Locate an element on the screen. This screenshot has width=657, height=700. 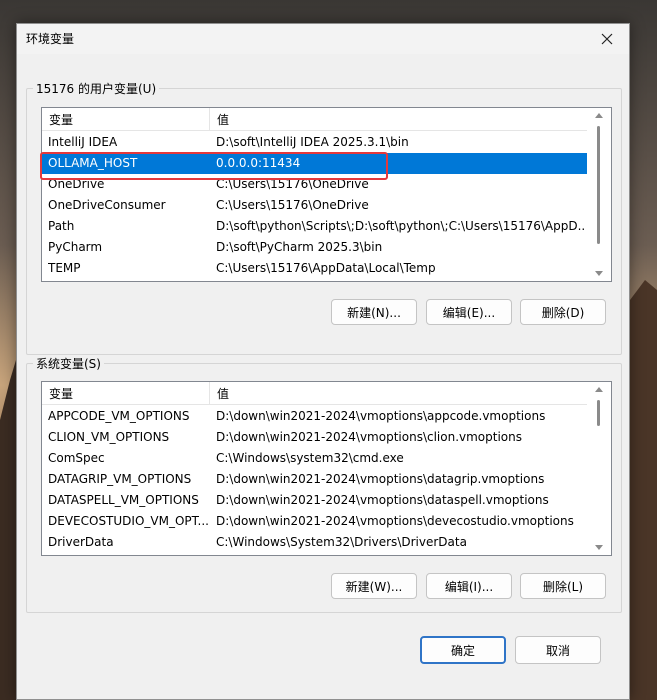
cancel-button: 取消 is located at coordinates (558, 650).